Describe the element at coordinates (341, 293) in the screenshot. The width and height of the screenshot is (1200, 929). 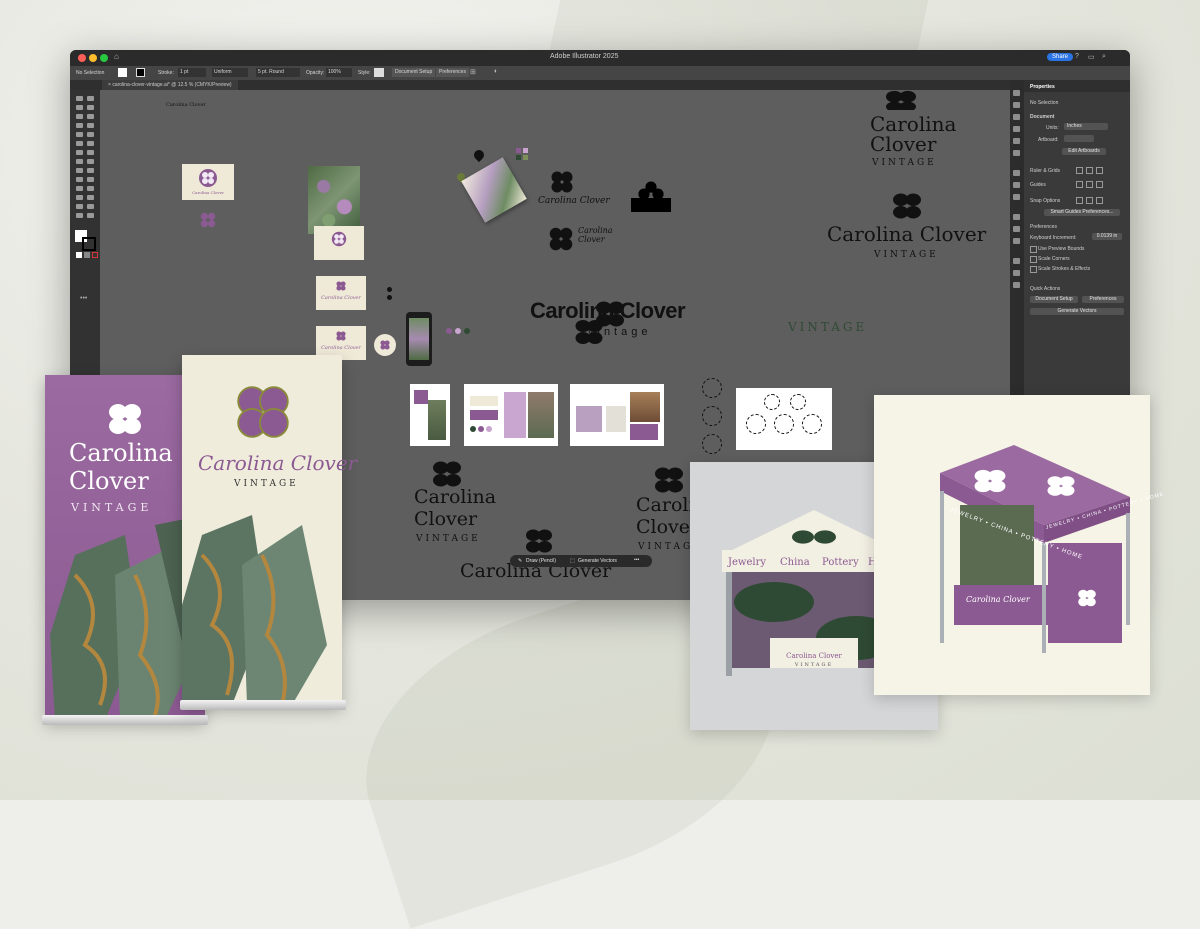
I see `small-logo-card: Carolina Clover` at that location.